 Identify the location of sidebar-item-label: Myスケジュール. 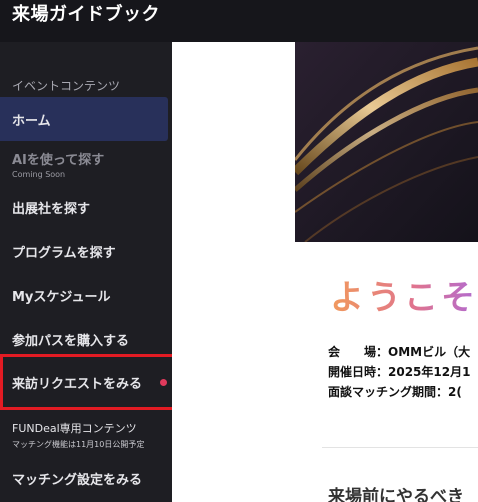
(61, 297).